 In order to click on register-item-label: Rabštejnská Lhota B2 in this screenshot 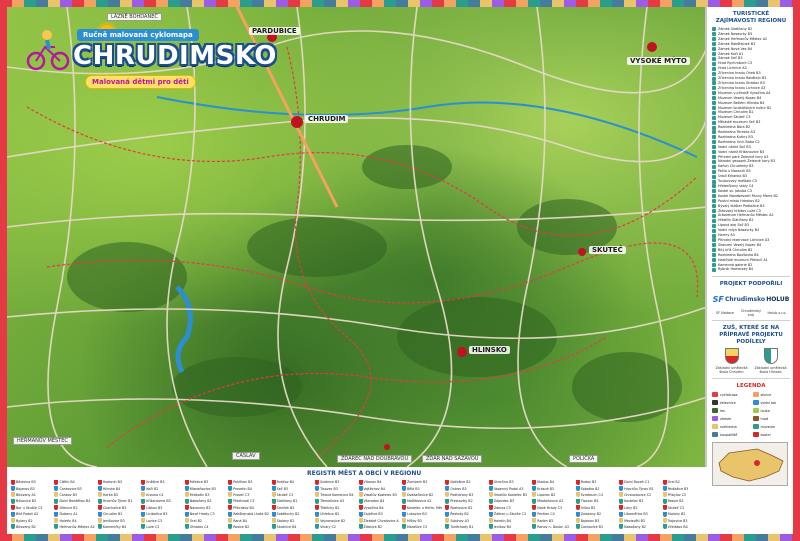, I will do `click(251, 514)`.